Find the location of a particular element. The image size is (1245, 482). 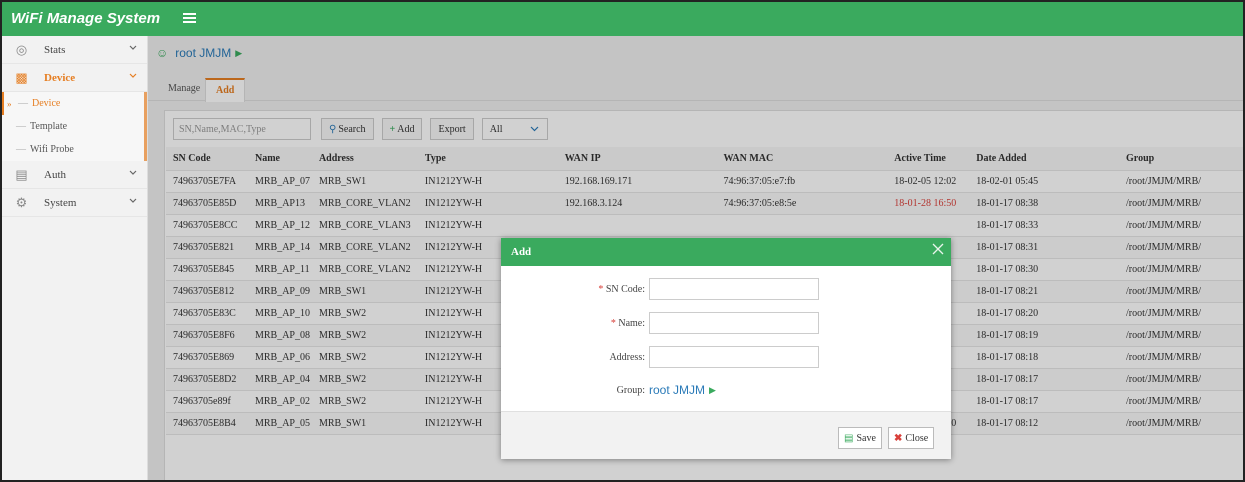

address-row: Address: is located at coordinates (660, 357).